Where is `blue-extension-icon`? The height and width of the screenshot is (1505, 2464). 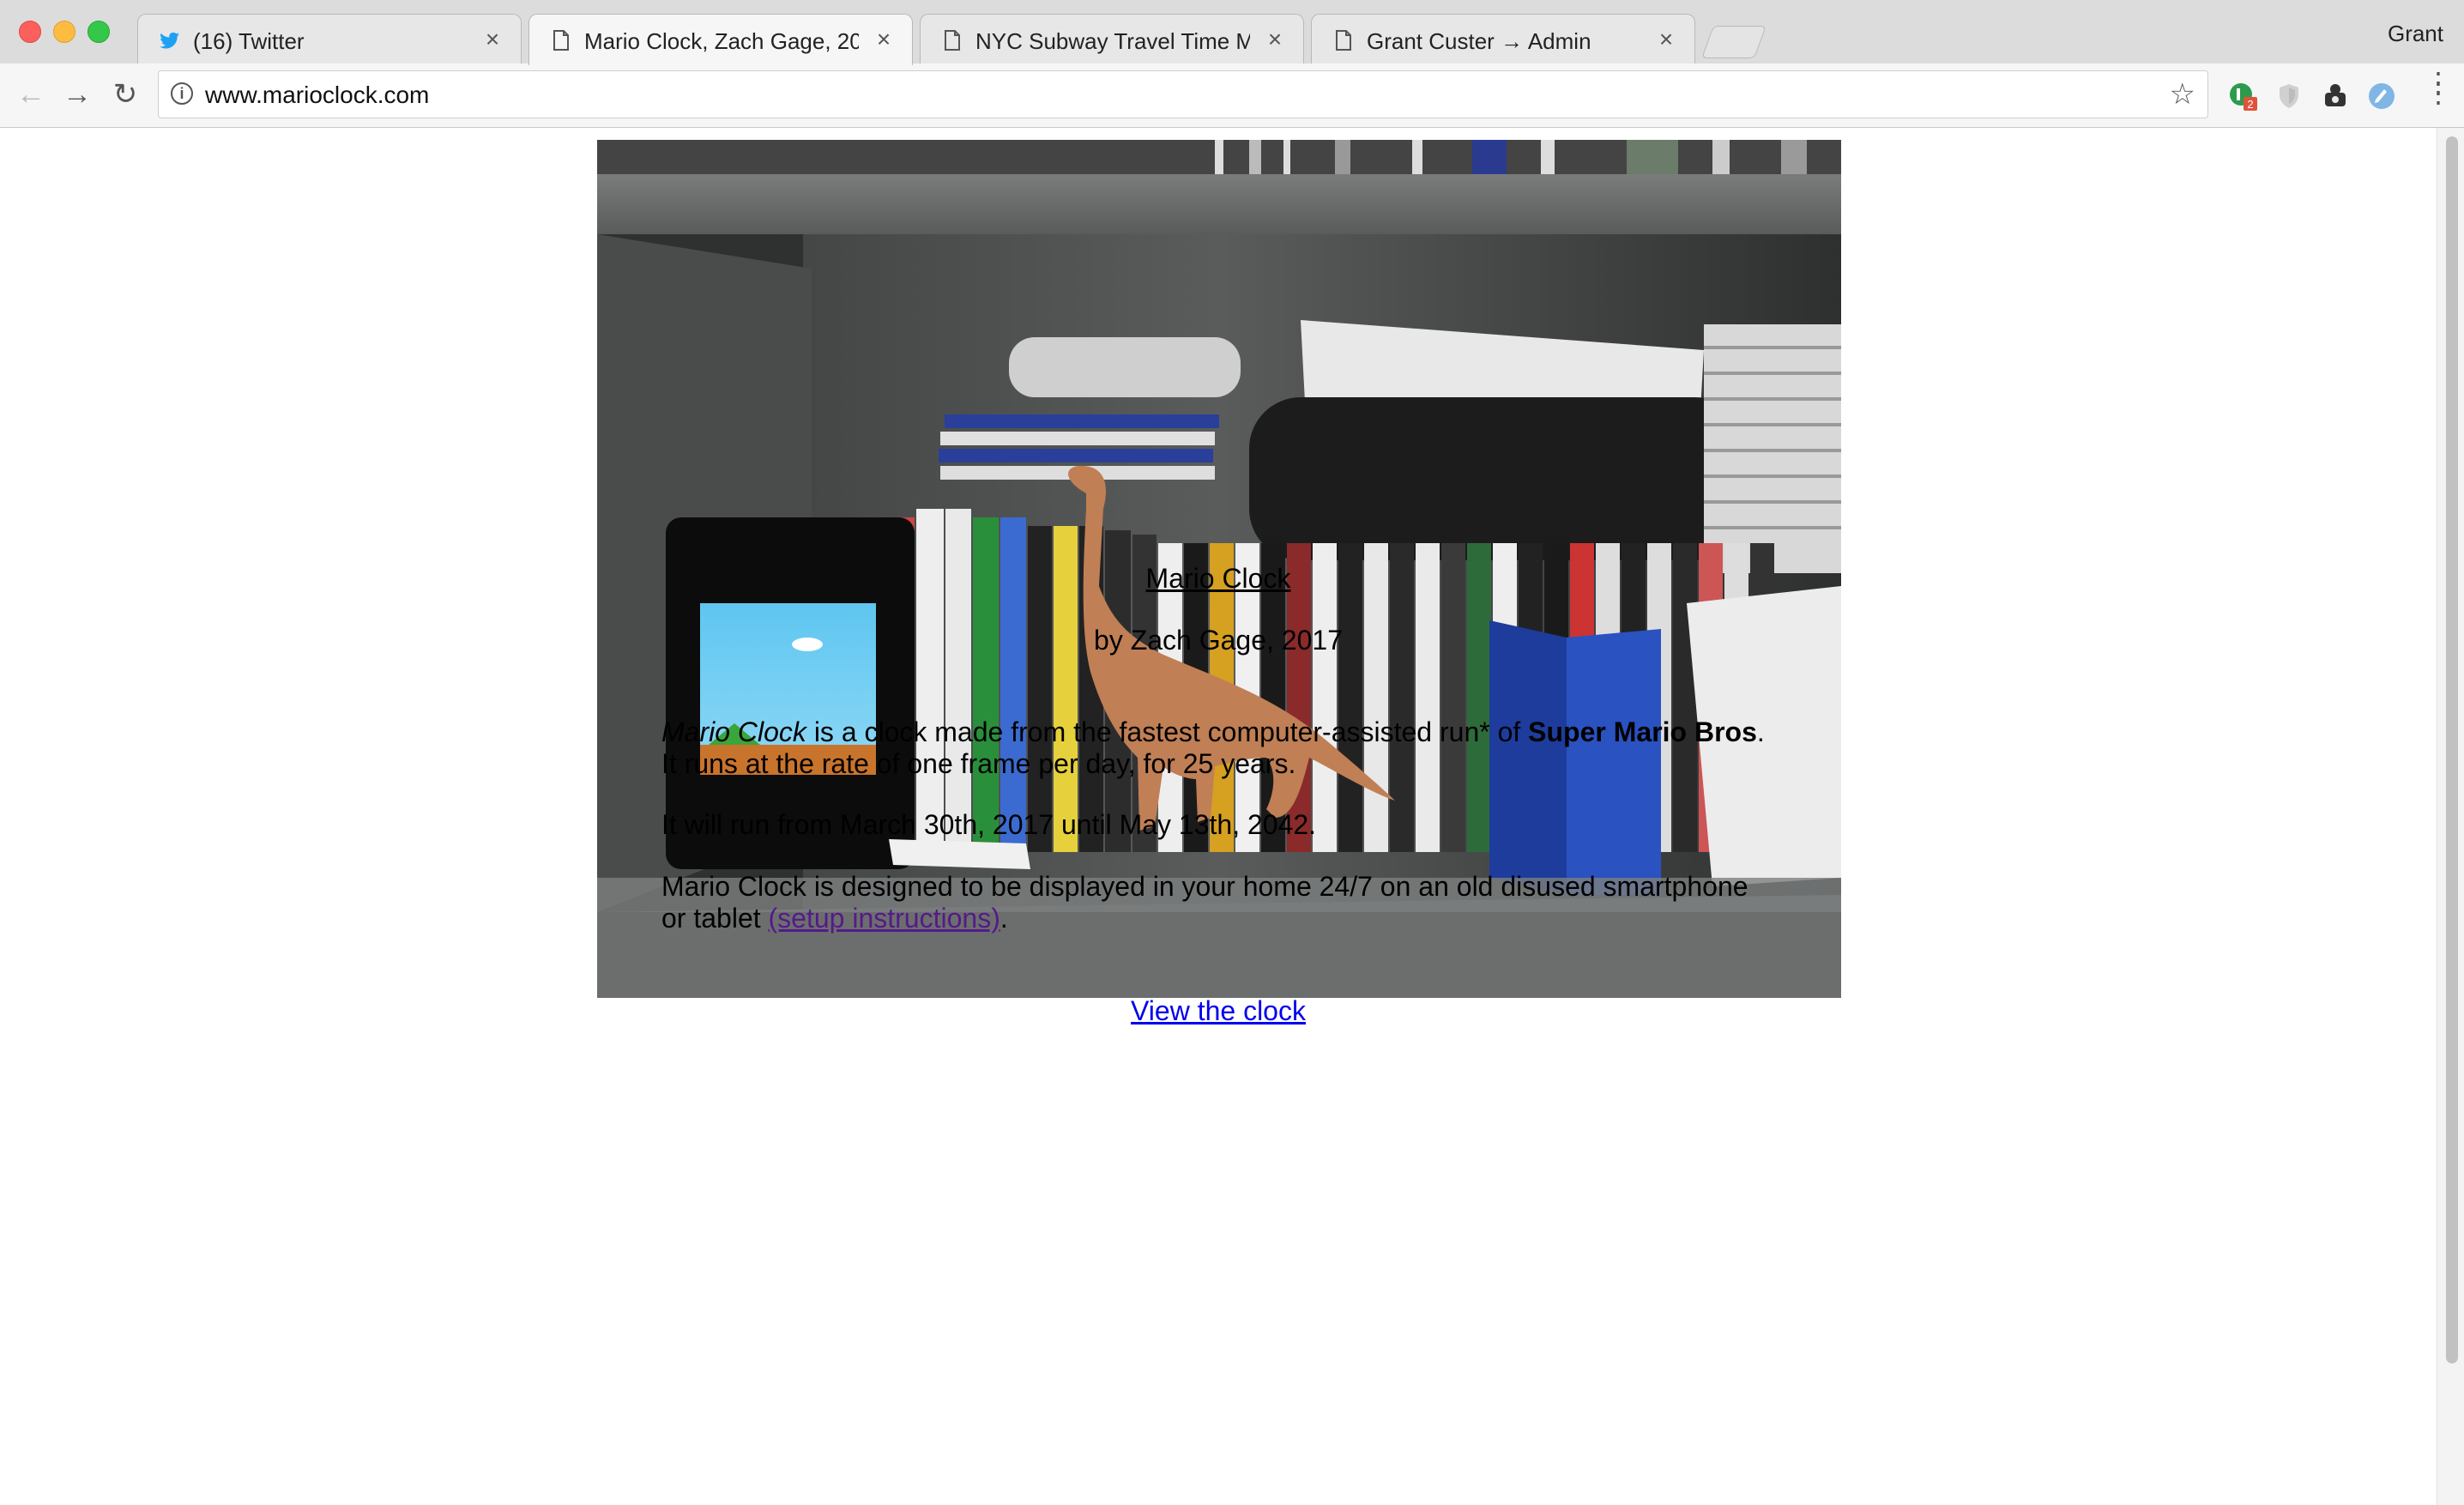
blue-extension-icon is located at coordinates (2381, 96).